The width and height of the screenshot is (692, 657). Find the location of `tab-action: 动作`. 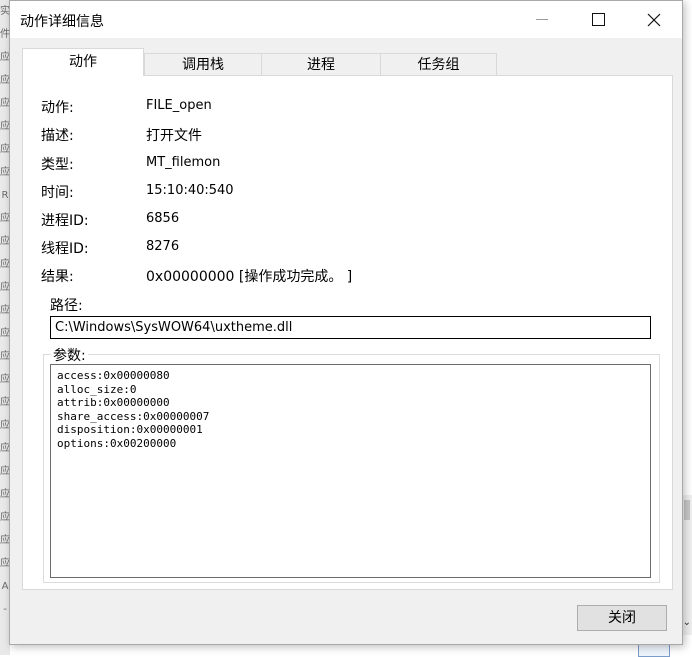

tab-action: 动作 is located at coordinates (83, 62).